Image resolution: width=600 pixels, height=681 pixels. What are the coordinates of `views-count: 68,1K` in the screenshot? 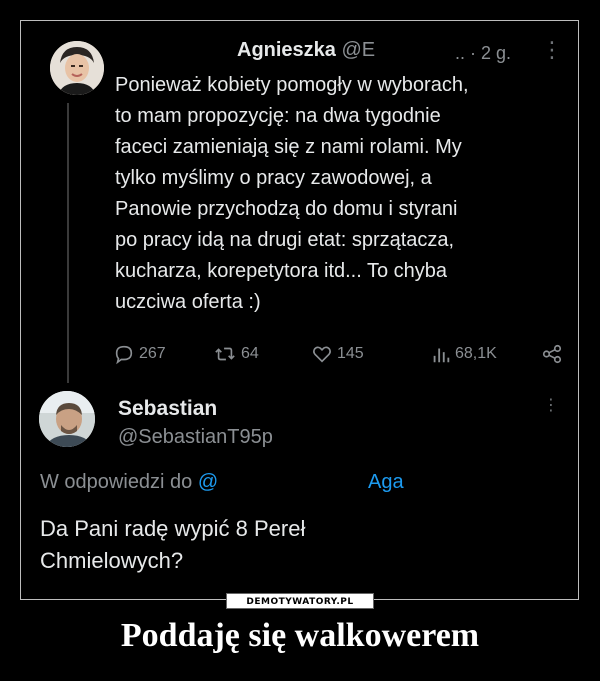 It's located at (476, 353).